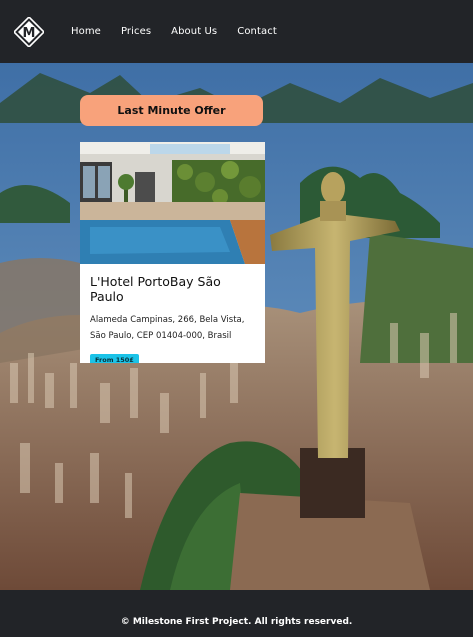 This screenshot has width=473, height=637. I want to click on navbar: M Home Prices About Us Contact, so click(236, 31).